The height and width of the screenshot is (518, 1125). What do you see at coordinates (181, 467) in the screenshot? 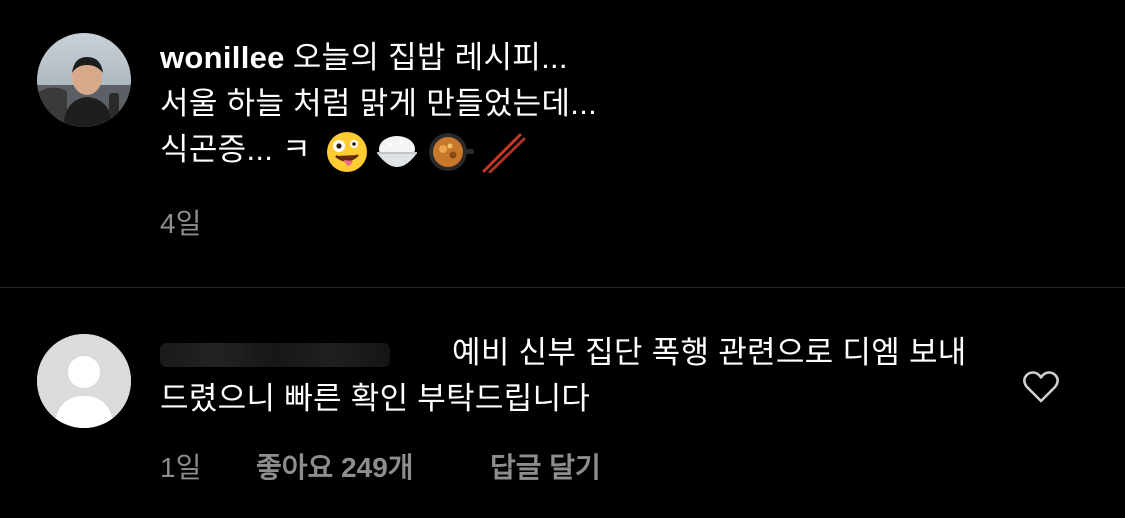
I see `comment-timestamp: 1일` at bounding box center [181, 467].